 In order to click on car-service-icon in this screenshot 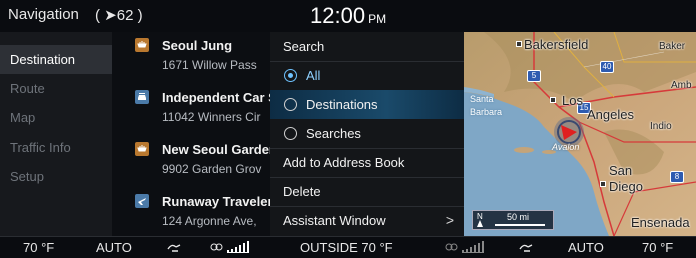, I will do `click(142, 97)`.